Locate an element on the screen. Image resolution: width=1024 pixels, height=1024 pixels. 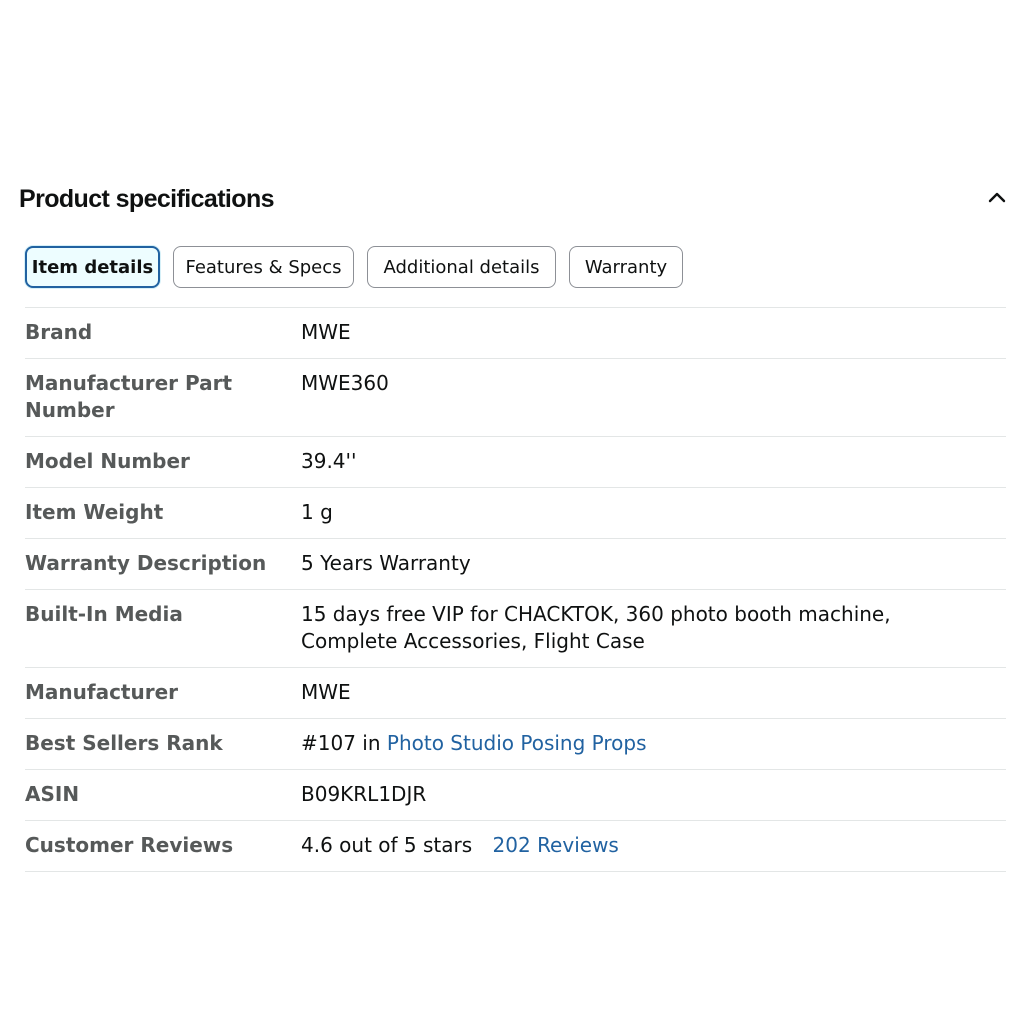
spec-row-model-number: Model Number 39.4'' is located at coordinates (515, 462).